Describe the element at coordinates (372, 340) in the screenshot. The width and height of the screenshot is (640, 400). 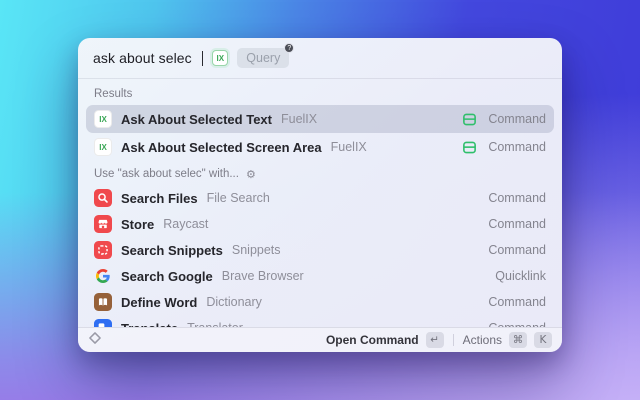
I see `open-command-button: Open Command` at that location.